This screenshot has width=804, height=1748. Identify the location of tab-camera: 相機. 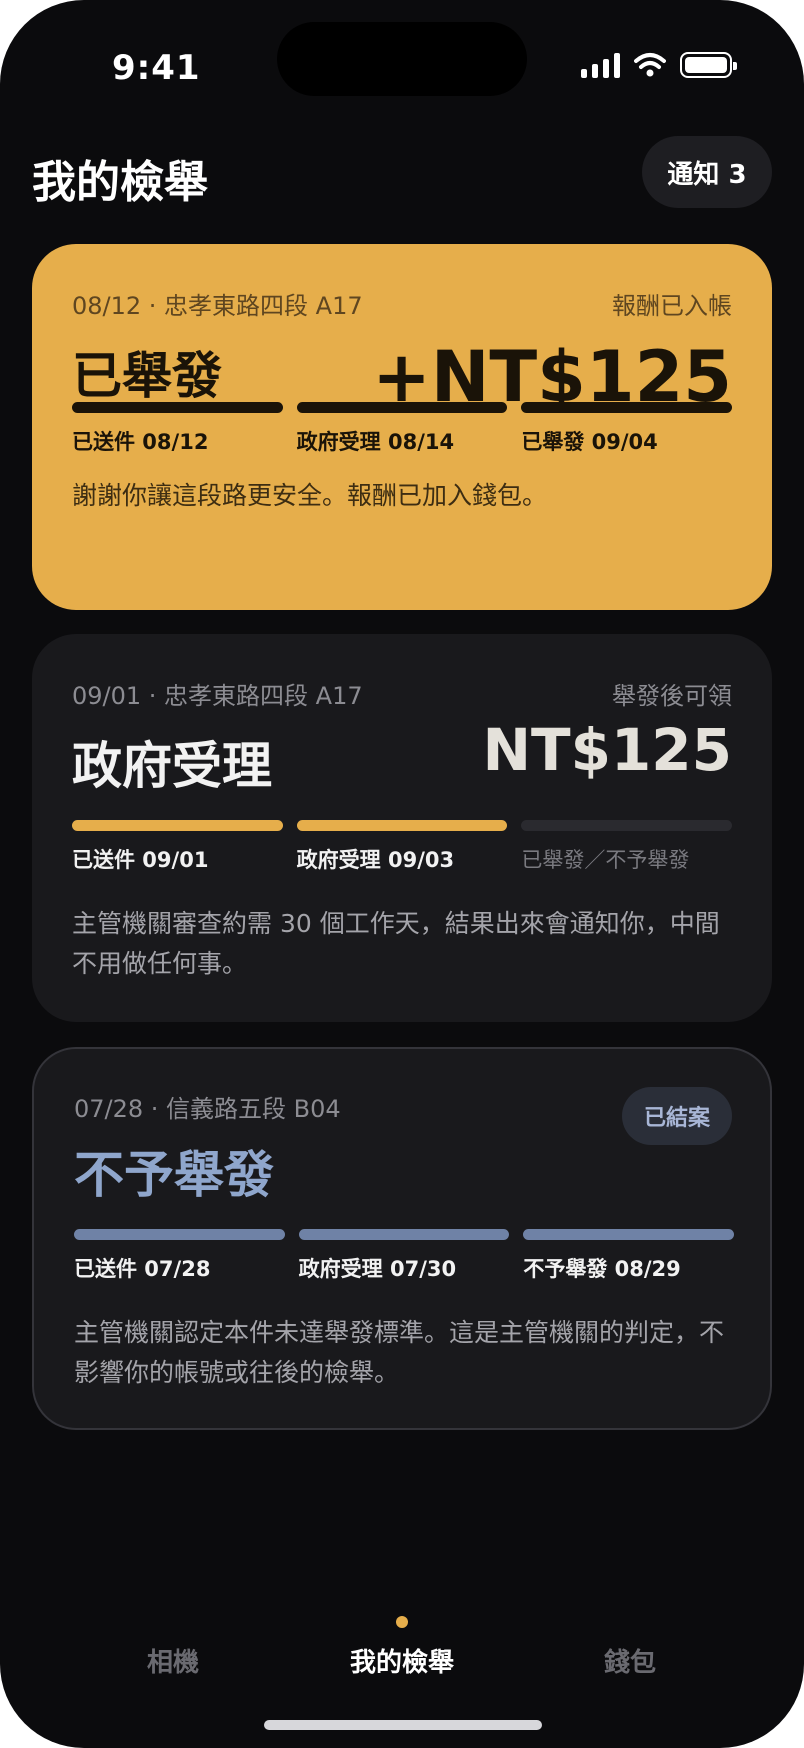
(173, 1660).